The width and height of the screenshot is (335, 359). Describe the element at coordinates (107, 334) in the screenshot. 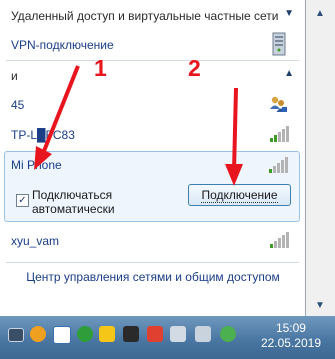

I see `mail-icon` at that location.